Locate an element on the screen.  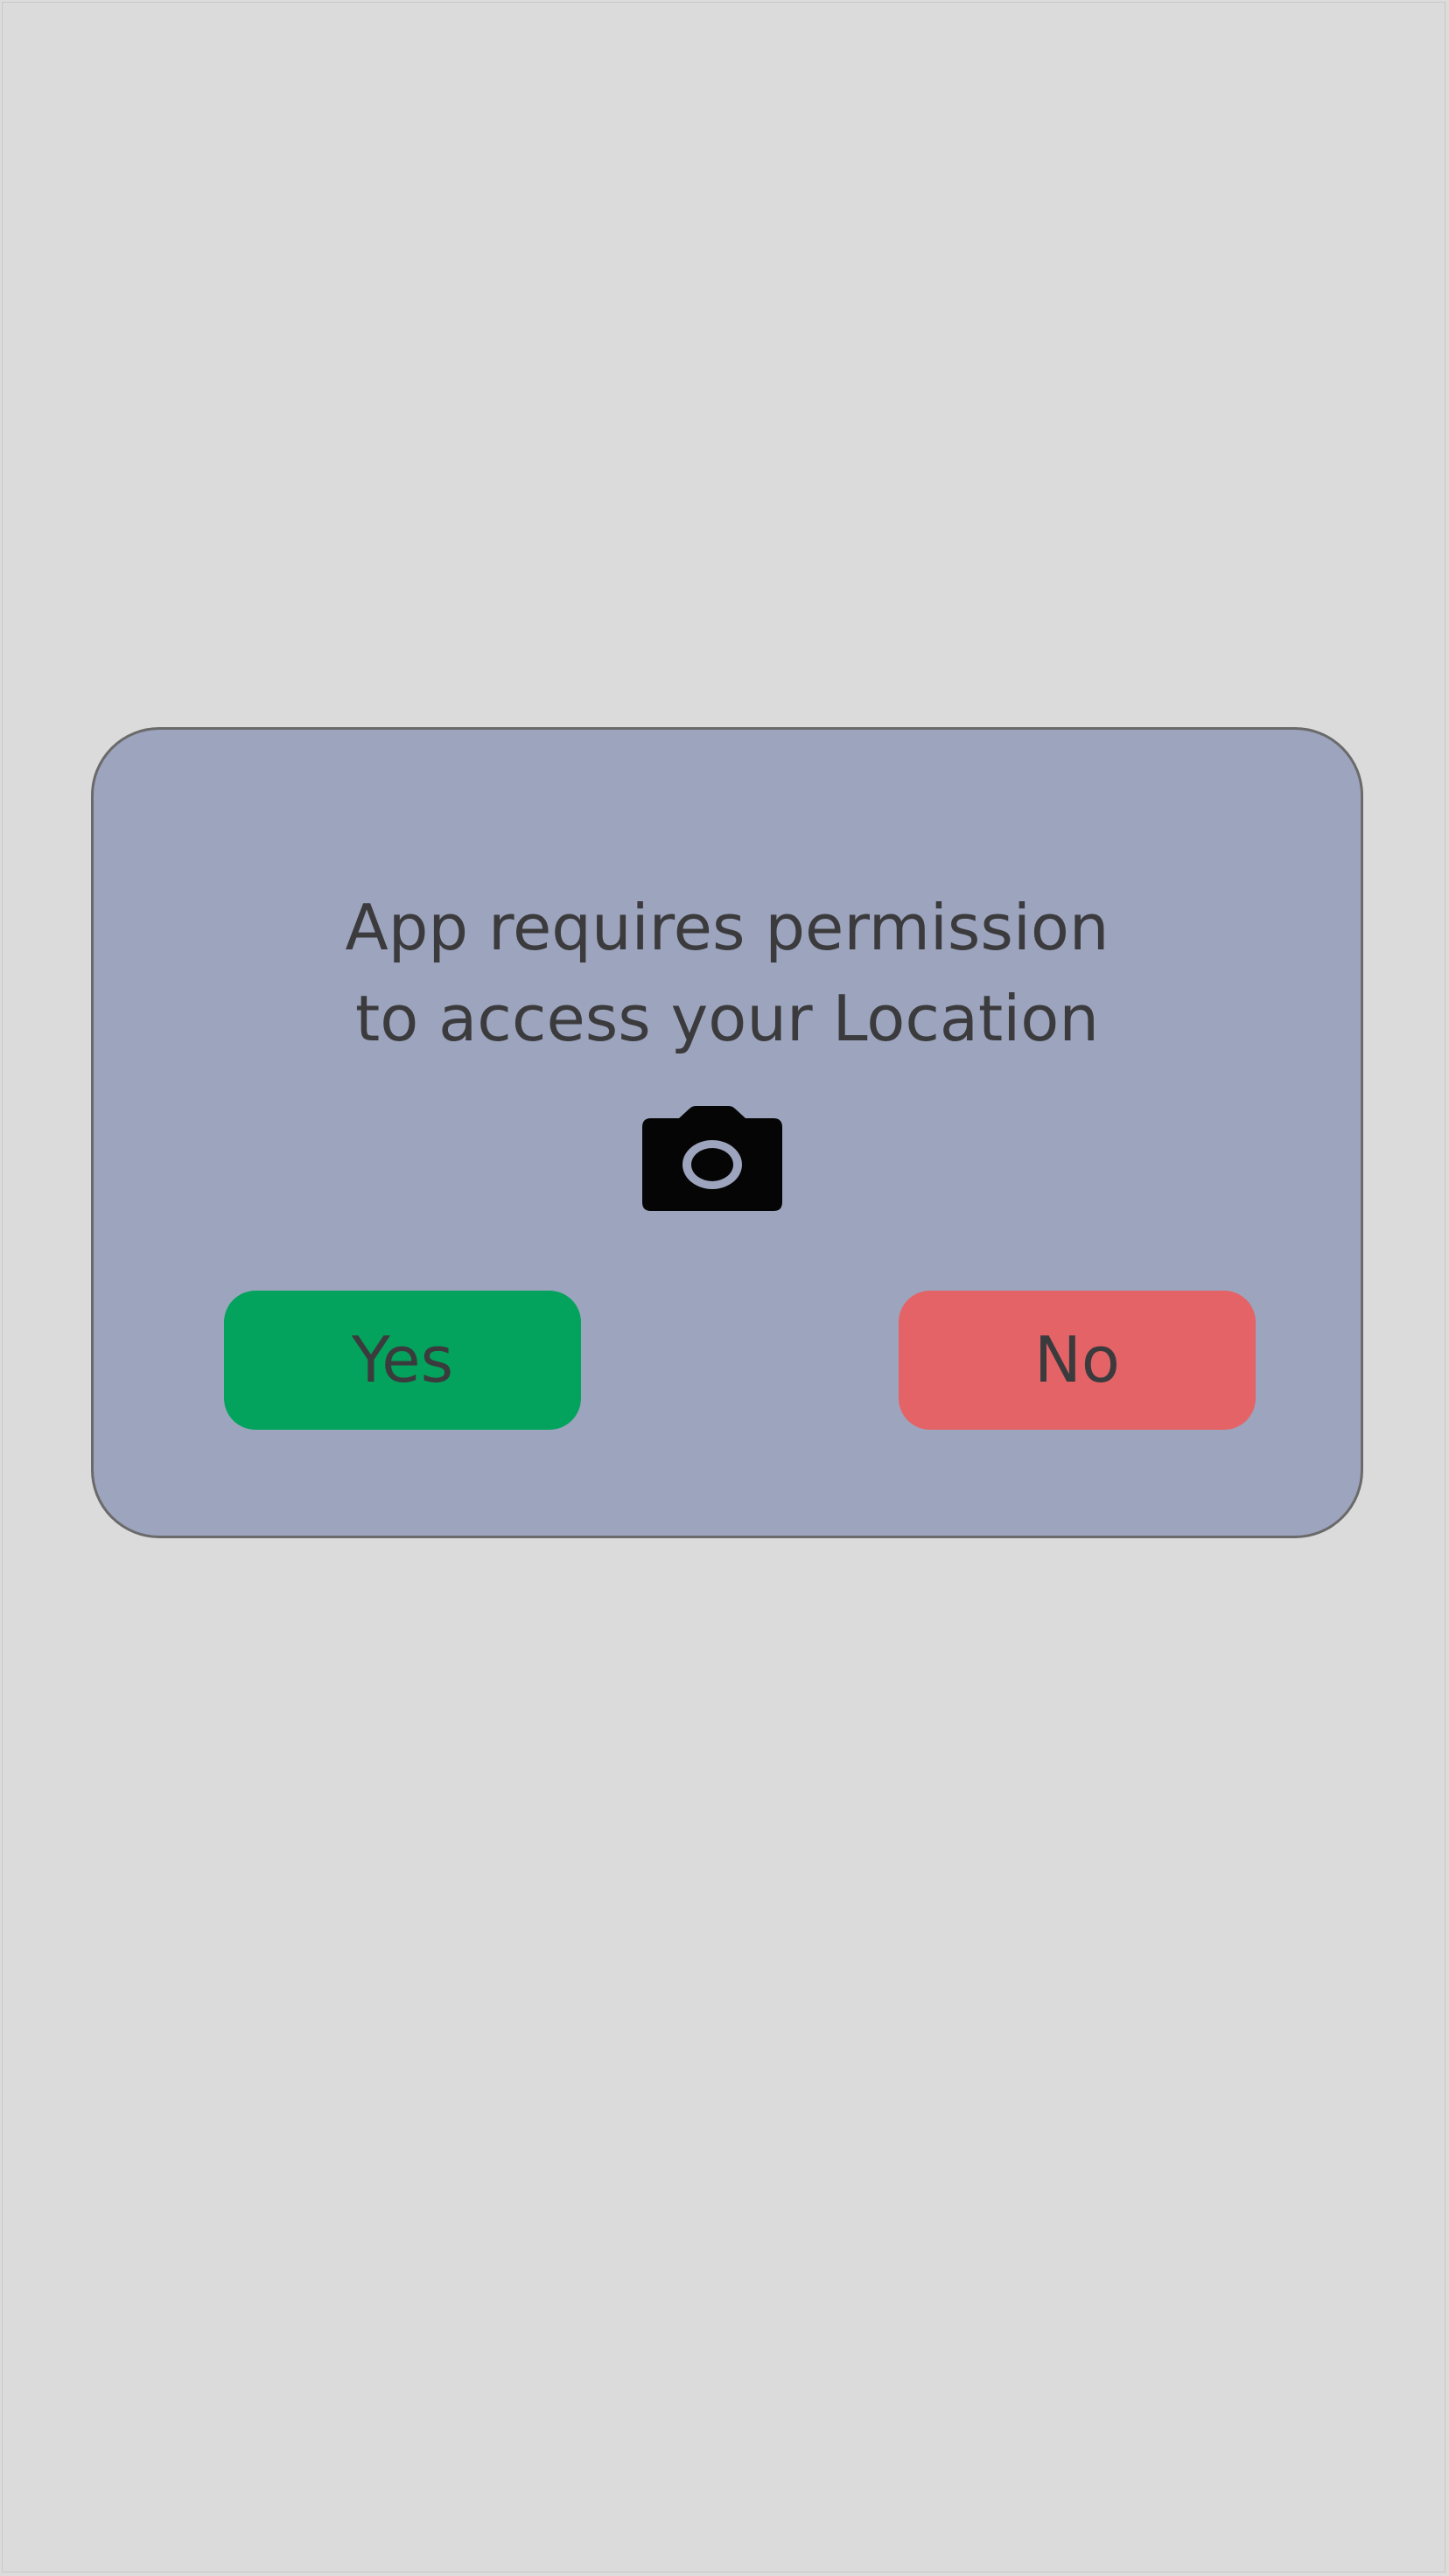
message-line-2: to access your Location is located at coordinates (727, 1018).